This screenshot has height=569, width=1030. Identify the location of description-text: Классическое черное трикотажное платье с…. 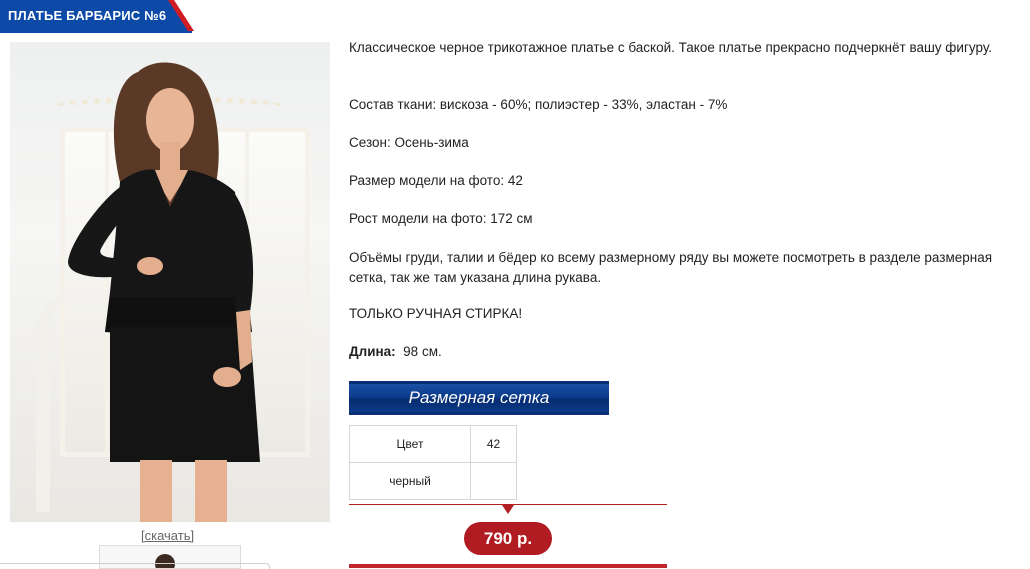
(670, 47).